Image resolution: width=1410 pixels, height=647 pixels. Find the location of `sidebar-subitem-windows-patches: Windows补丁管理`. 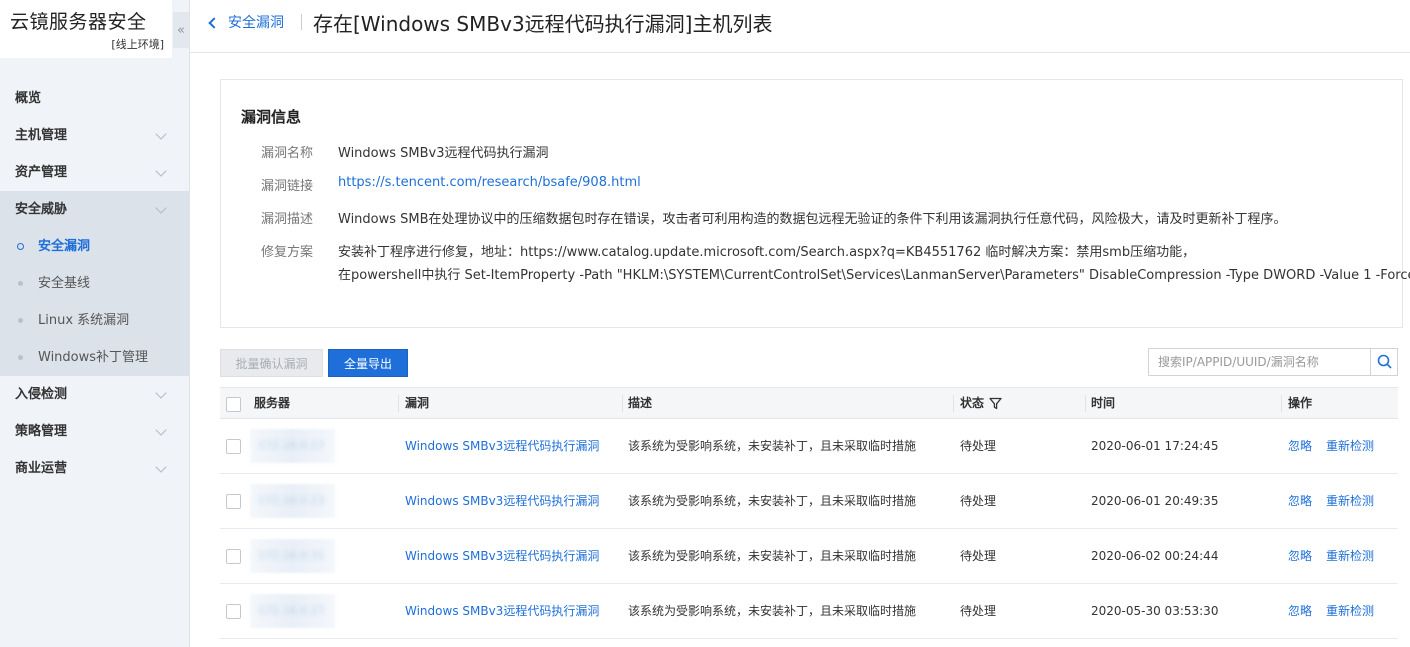

sidebar-subitem-windows-patches: Windows补丁管理 is located at coordinates (94, 357).